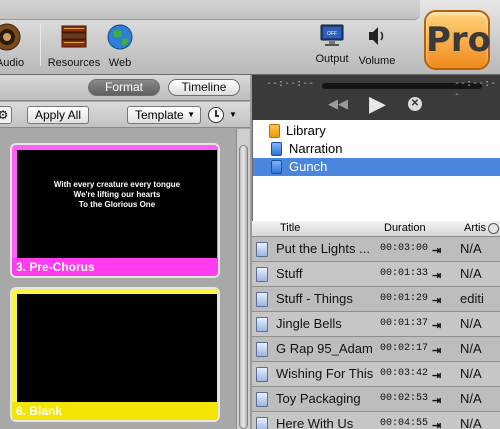  I want to click on column-title: Title, so click(290, 228).